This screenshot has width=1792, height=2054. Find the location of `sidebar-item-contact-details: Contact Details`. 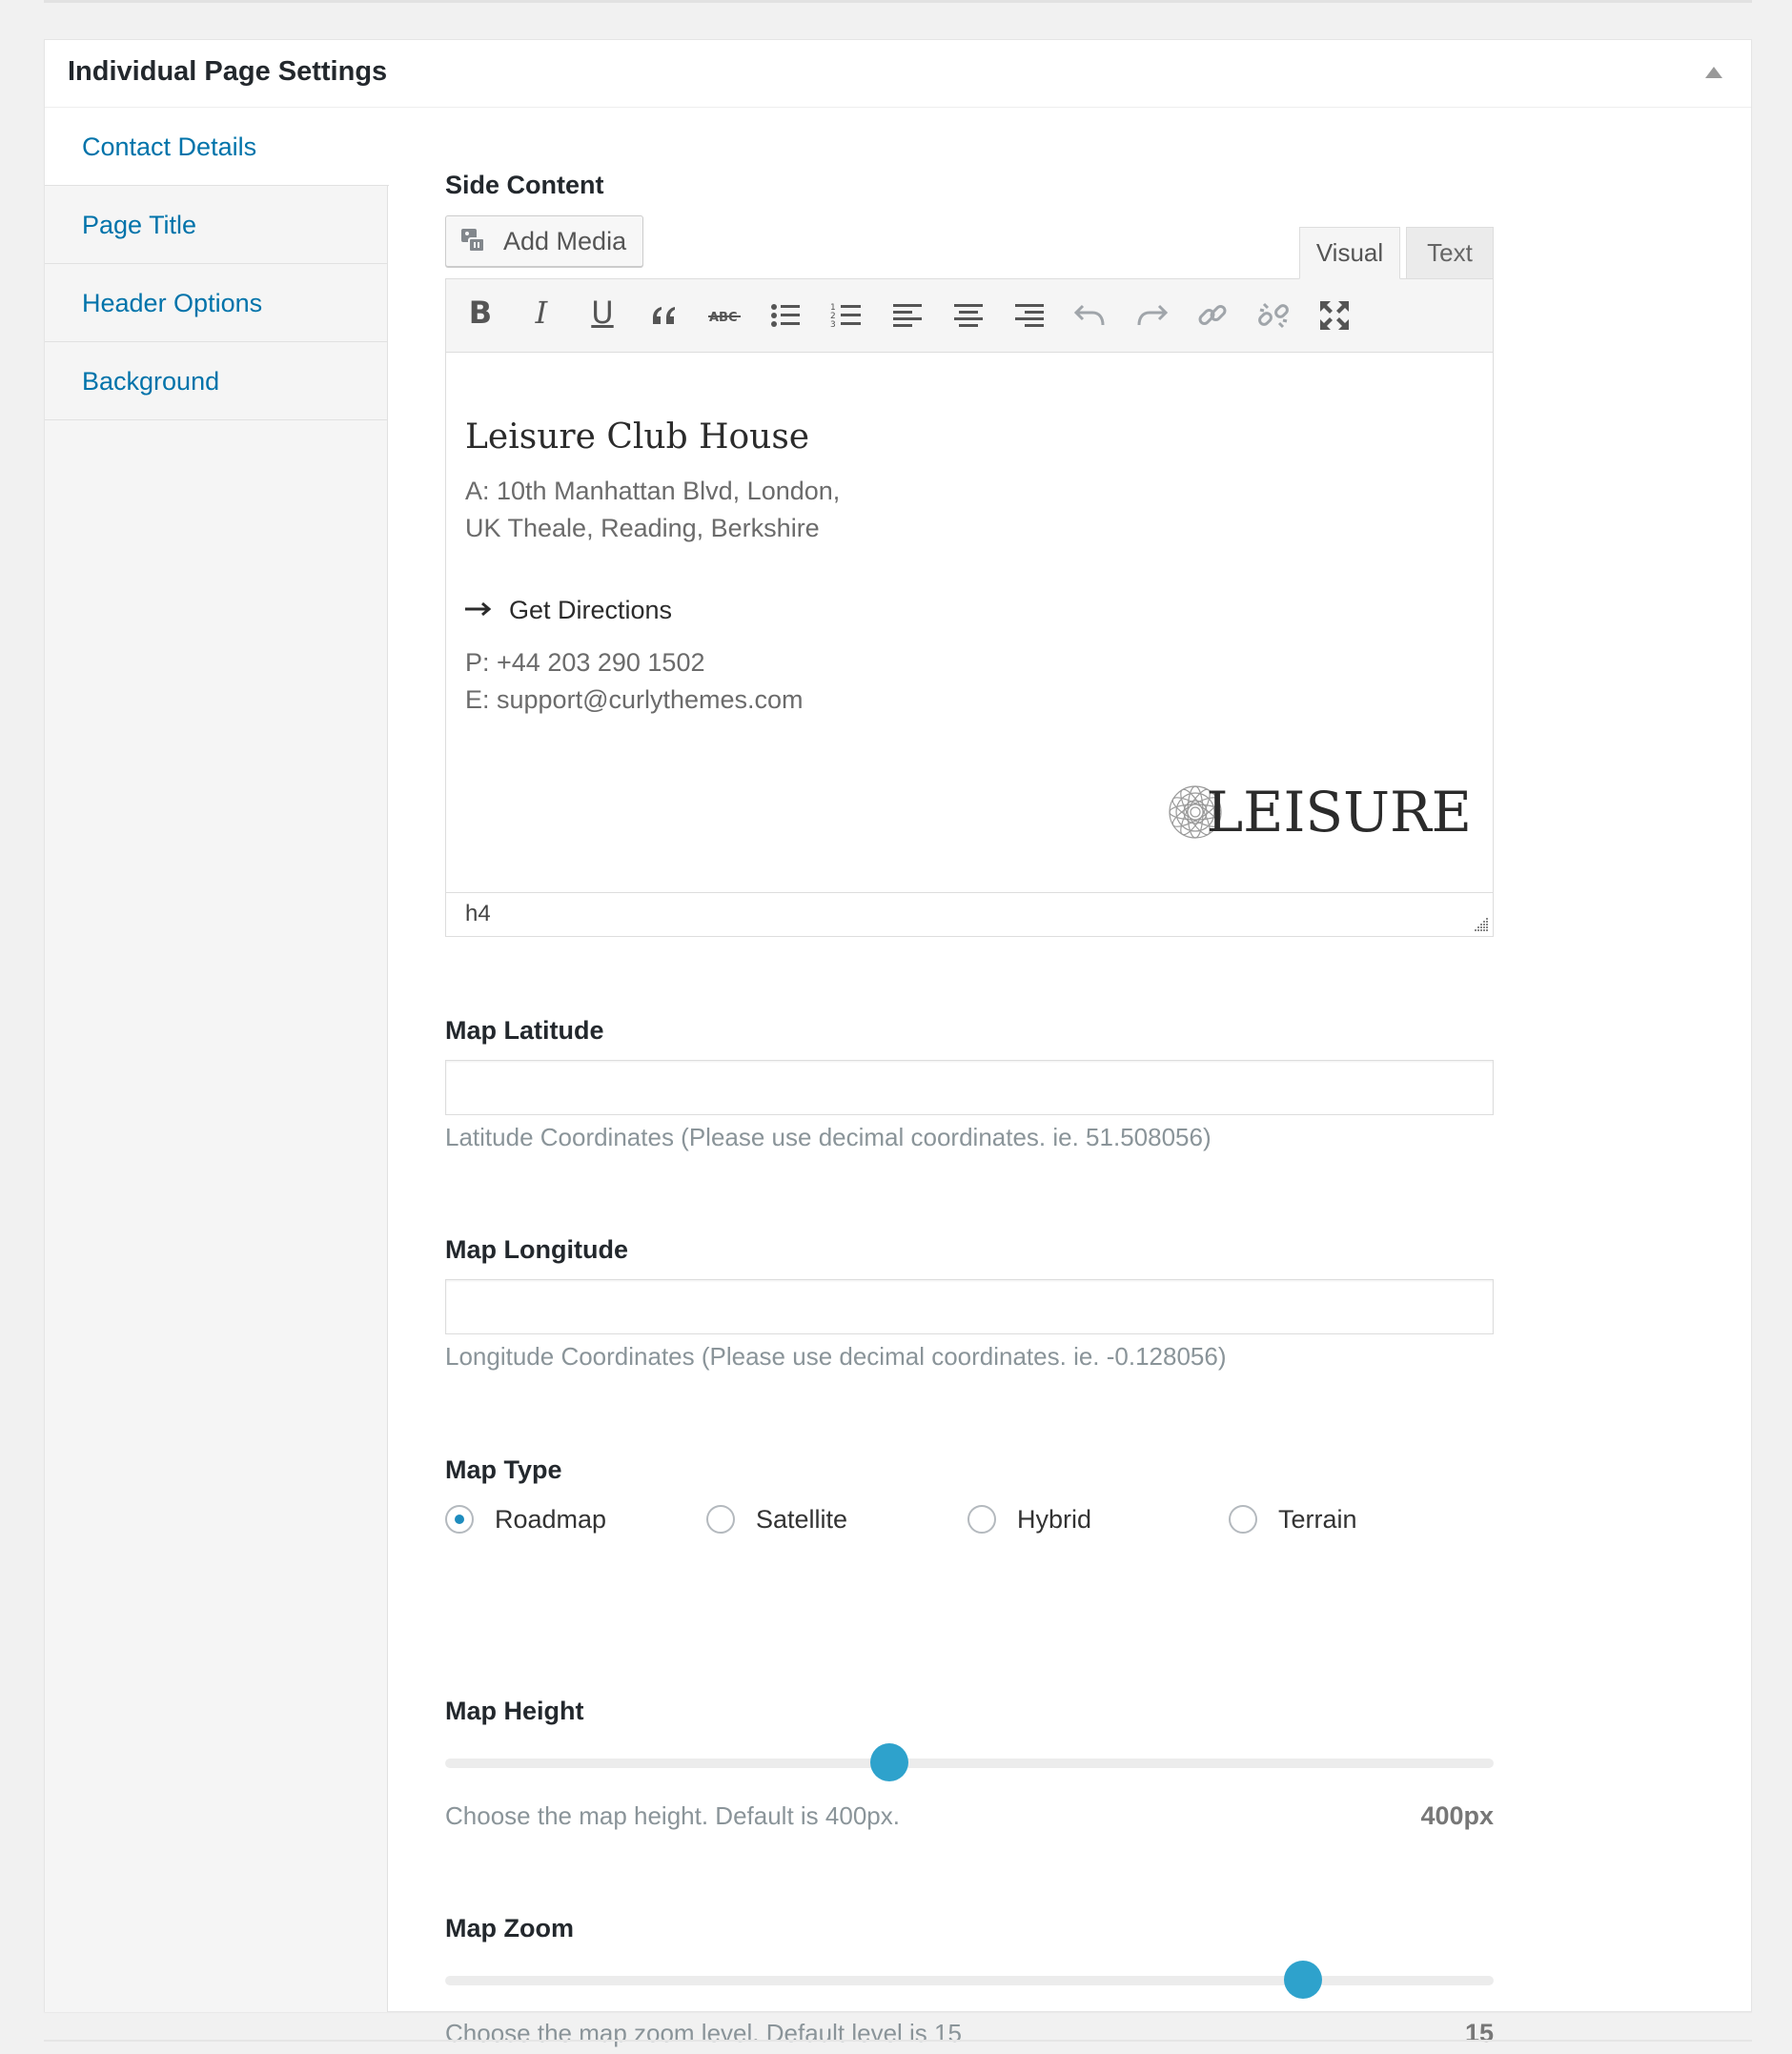

sidebar-item-contact-details: Contact Details is located at coordinates (217, 147).